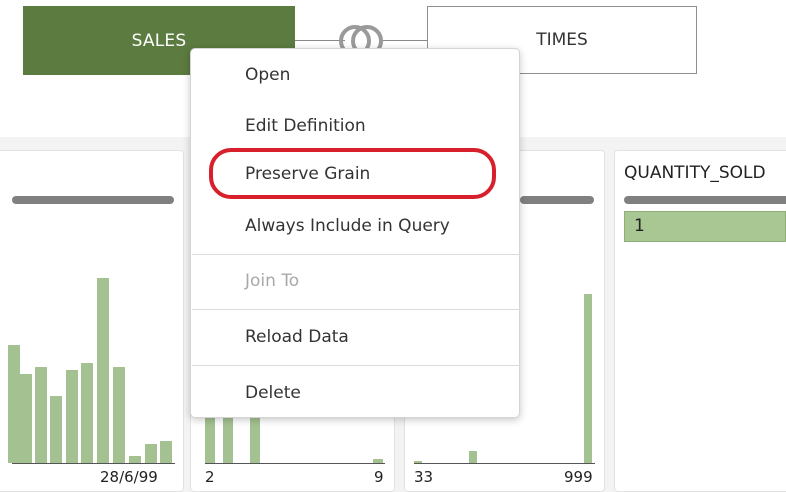 This screenshot has height=492, width=786. What do you see at coordinates (267, 75) in the screenshot?
I see `menu-item-open: Open` at bounding box center [267, 75].